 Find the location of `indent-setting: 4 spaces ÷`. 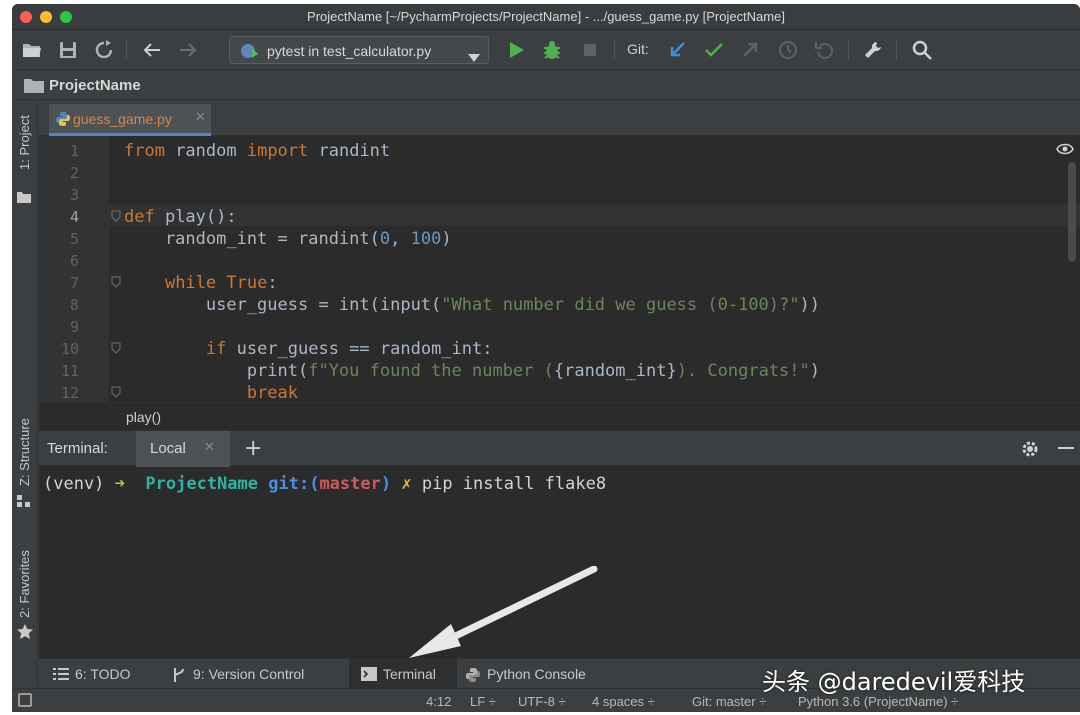

indent-setting: 4 spaces ÷ is located at coordinates (623, 701).